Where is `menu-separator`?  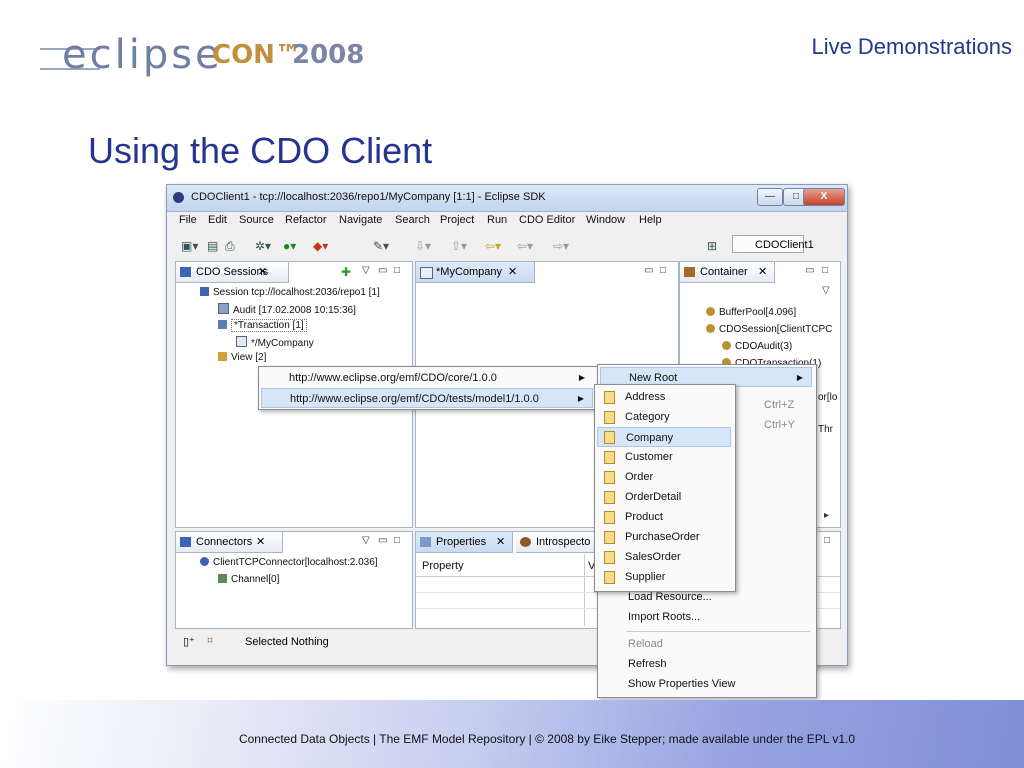
menu-separator is located at coordinates (718, 631).